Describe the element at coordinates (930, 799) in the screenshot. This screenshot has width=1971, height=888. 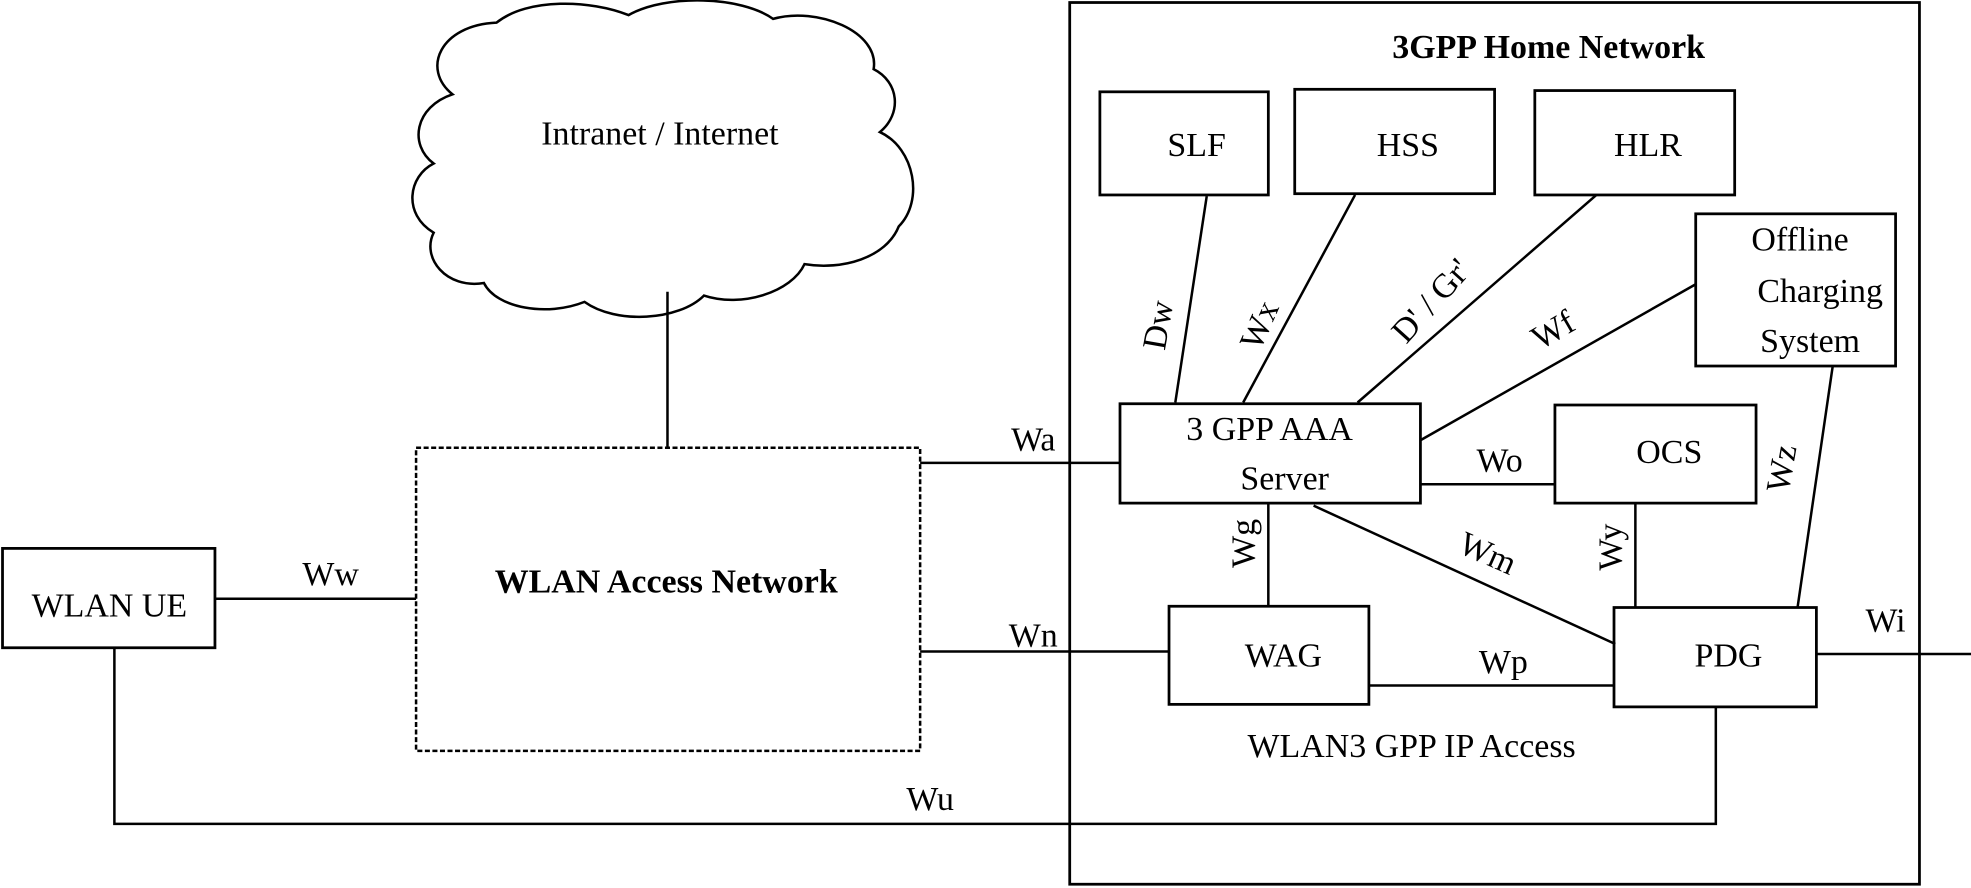
I see `interface-label-wu: Wu` at that location.